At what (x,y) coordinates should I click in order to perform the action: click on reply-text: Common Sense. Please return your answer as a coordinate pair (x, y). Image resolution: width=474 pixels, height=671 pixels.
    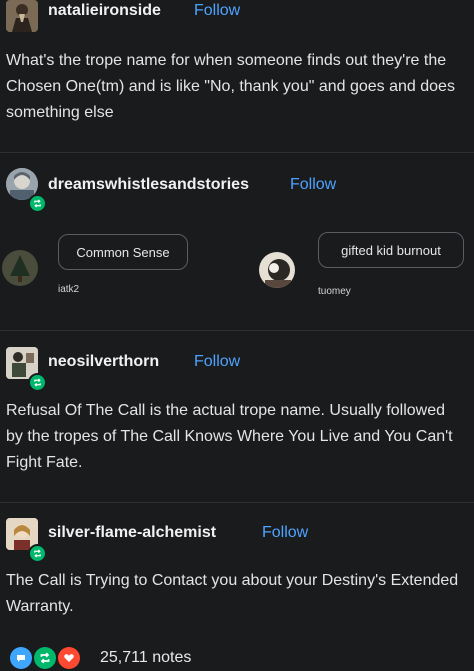
    Looking at the image, I should click on (123, 252).